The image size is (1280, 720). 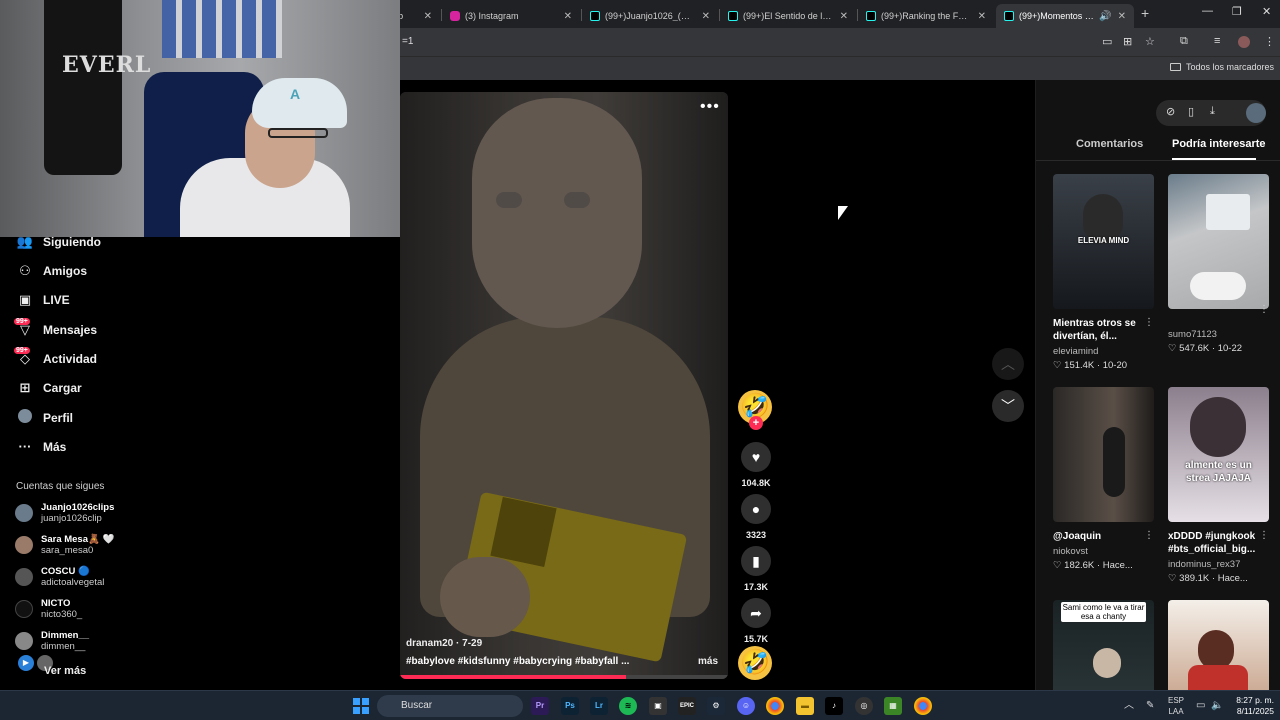 What do you see at coordinates (1256, 113) in the screenshot?
I see `user-avatar` at bounding box center [1256, 113].